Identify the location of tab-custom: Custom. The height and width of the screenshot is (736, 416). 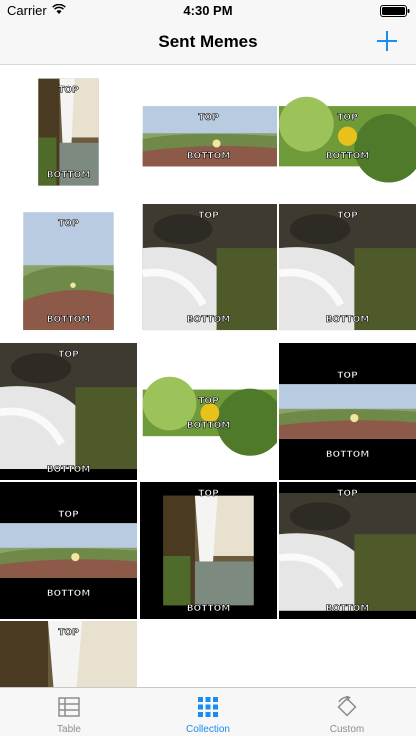
(347, 712).